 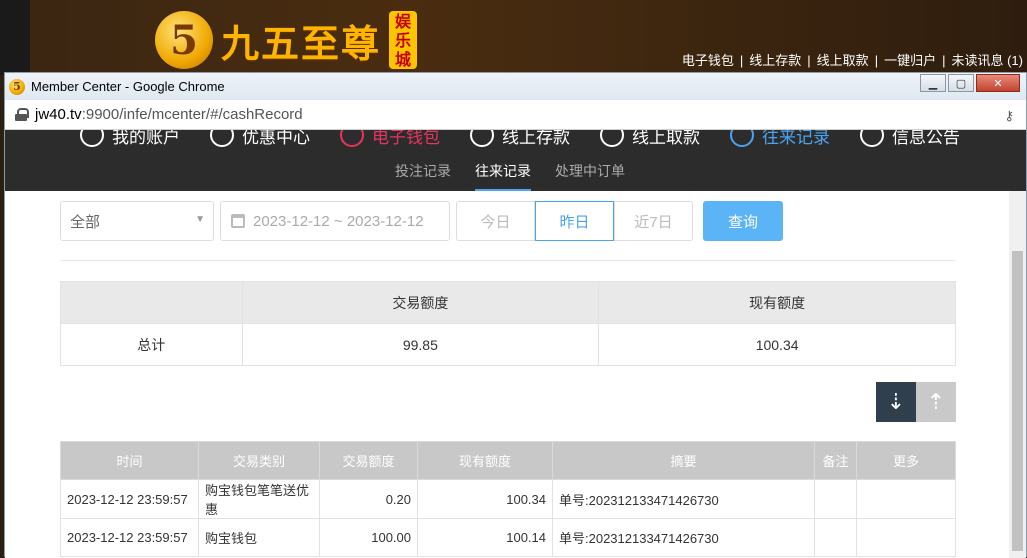 What do you see at coordinates (910, 60) in the screenshot?
I see `top-link-merge: 一键归户` at bounding box center [910, 60].